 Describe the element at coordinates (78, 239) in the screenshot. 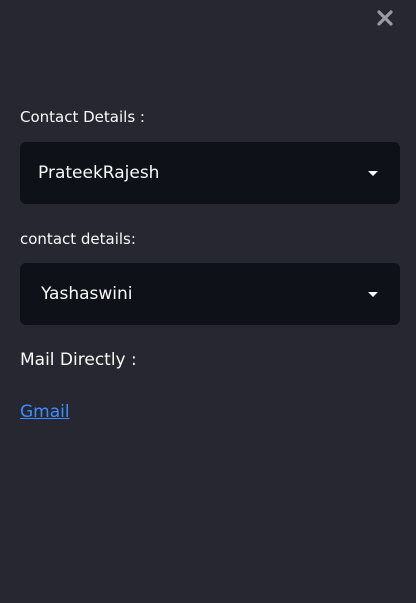

I see `contact-details-label-2: contact details:` at that location.